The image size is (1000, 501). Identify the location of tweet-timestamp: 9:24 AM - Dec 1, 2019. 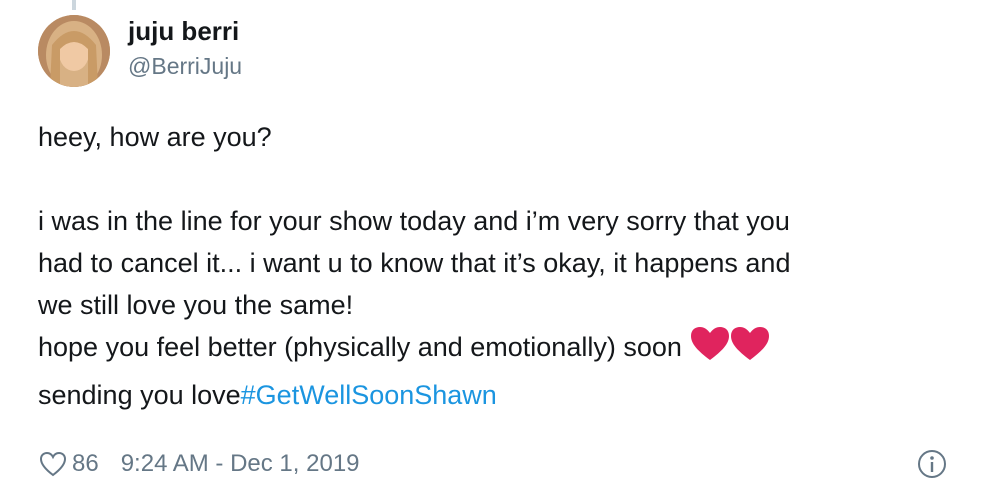
(240, 464).